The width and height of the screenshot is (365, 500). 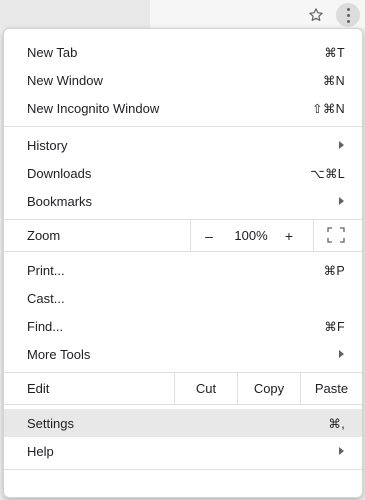 What do you see at coordinates (328, 108) in the screenshot?
I see `menu-item-shortcut: ⇧⌘N` at bounding box center [328, 108].